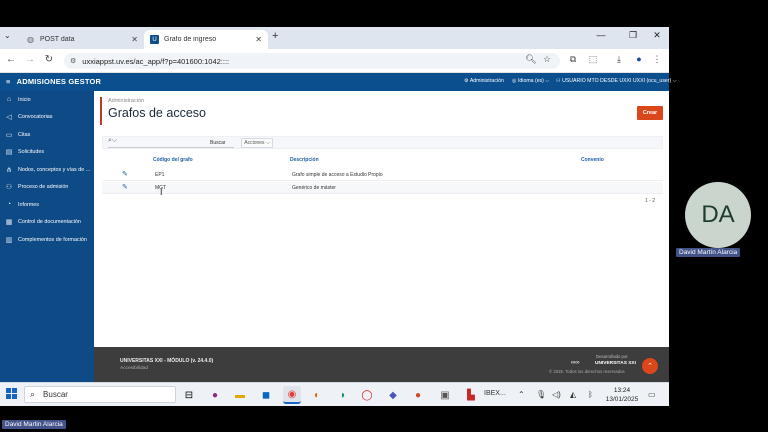 The height and width of the screenshot is (432, 768). Describe the element at coordinates (9, 117) in the screenshot. I see `megaphone-icon: ◁` at that location.